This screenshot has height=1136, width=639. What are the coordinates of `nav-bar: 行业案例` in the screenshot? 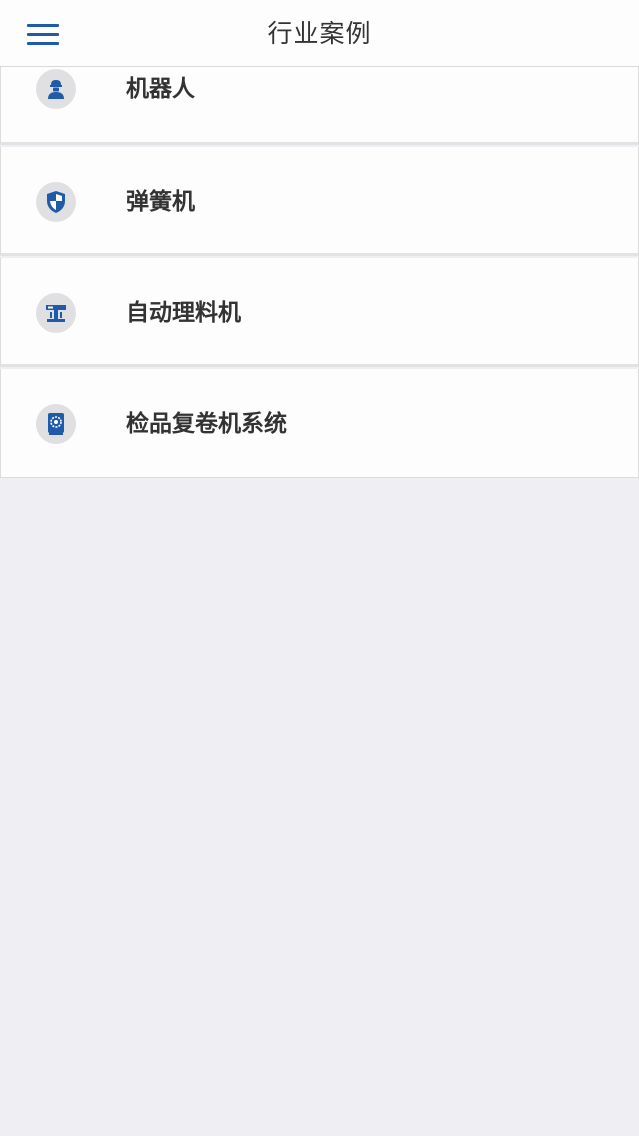 It's located at (319, 33).